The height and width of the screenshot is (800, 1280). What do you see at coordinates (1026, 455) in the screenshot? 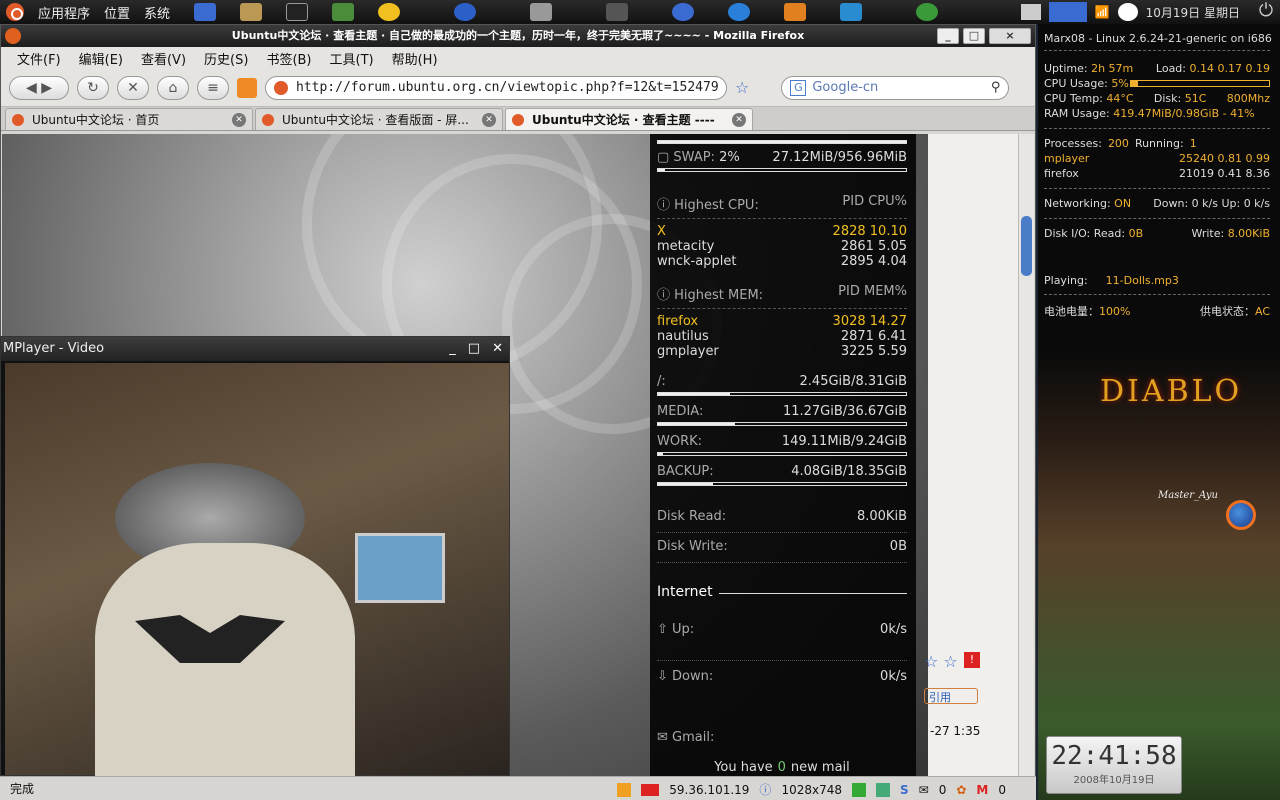
I see `vertical-scrollbar` at bounding box center [1026, 455].